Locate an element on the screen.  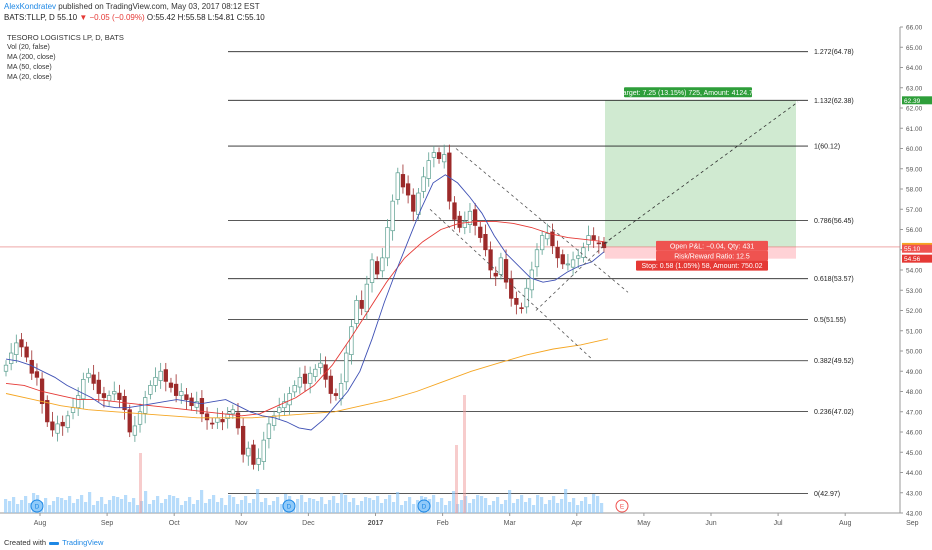
legend-ma200: MA (200, close) is located at coordinates (65, 58).